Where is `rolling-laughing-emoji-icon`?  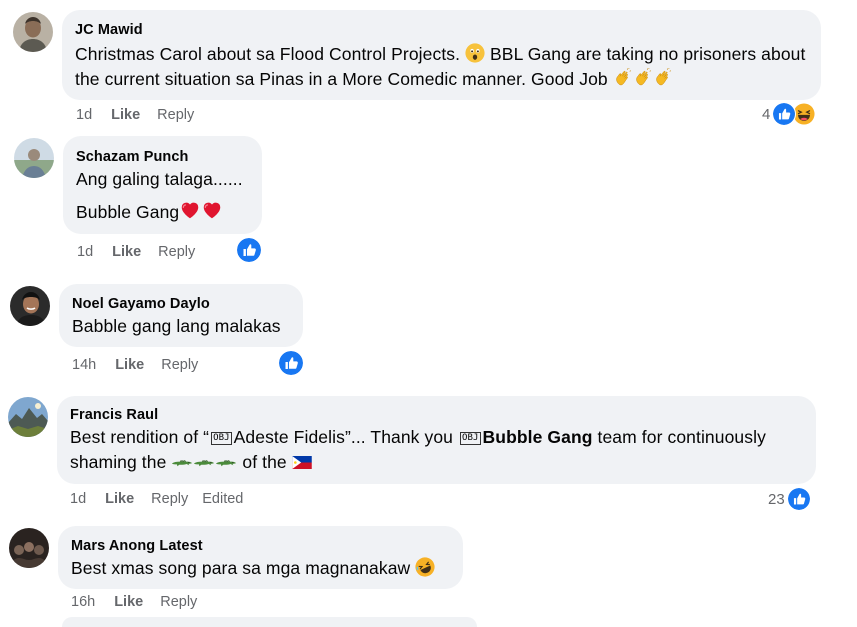
rolling-laughing-emoji-icon is located at coordinates (425, 567).